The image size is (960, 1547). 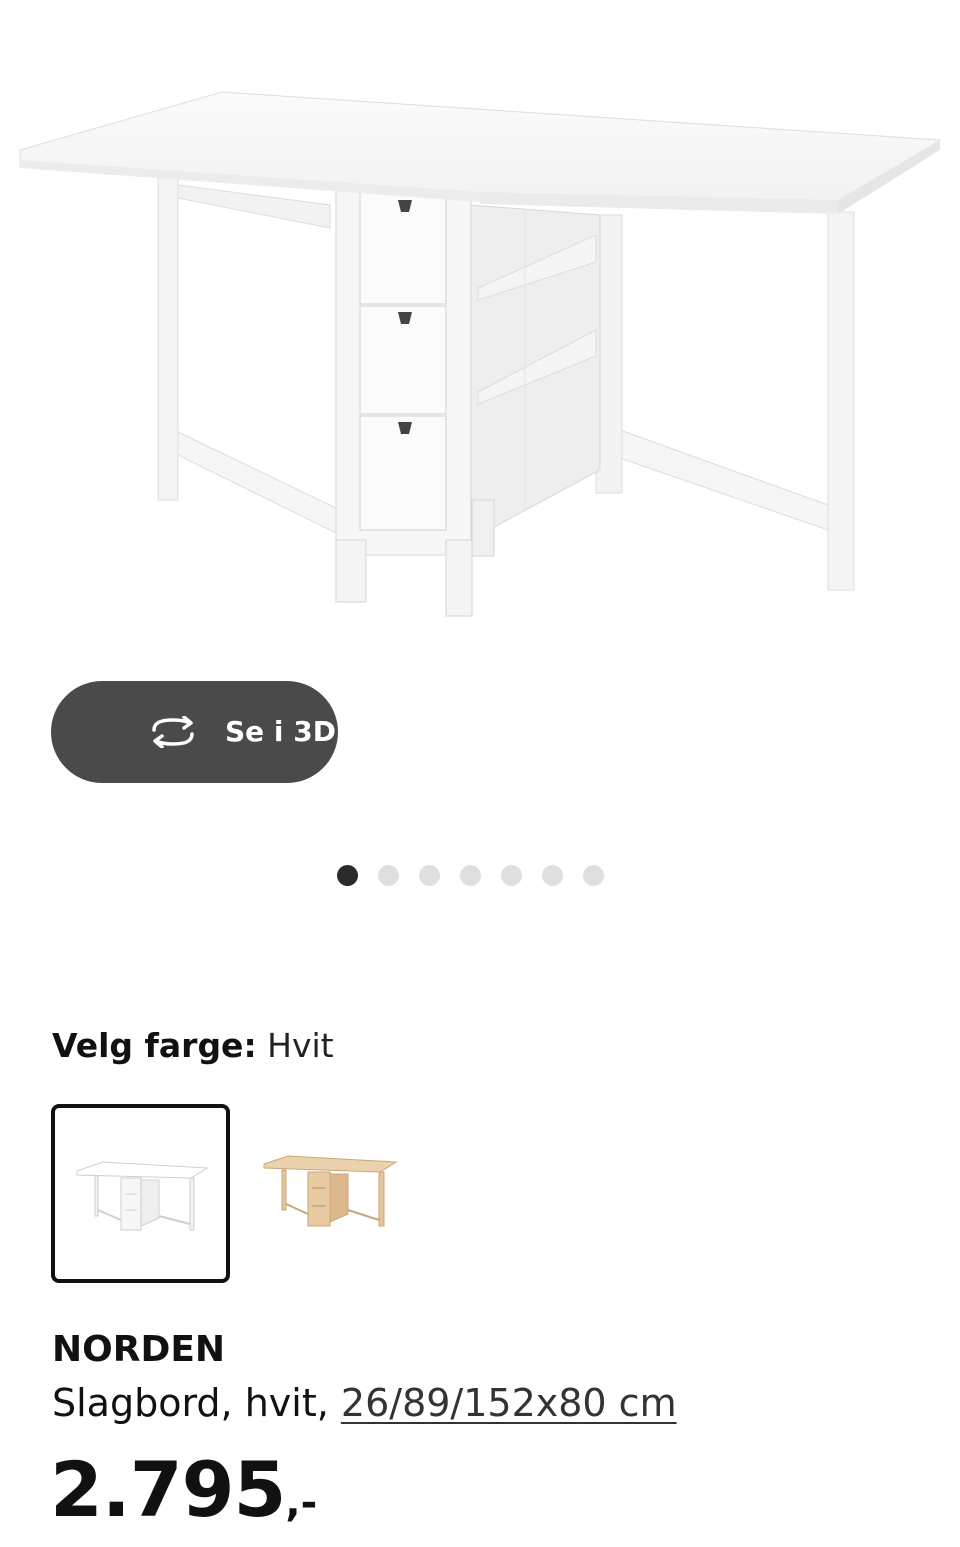 I want to click on color-swatch-birch, so click(x=335, y=1193).